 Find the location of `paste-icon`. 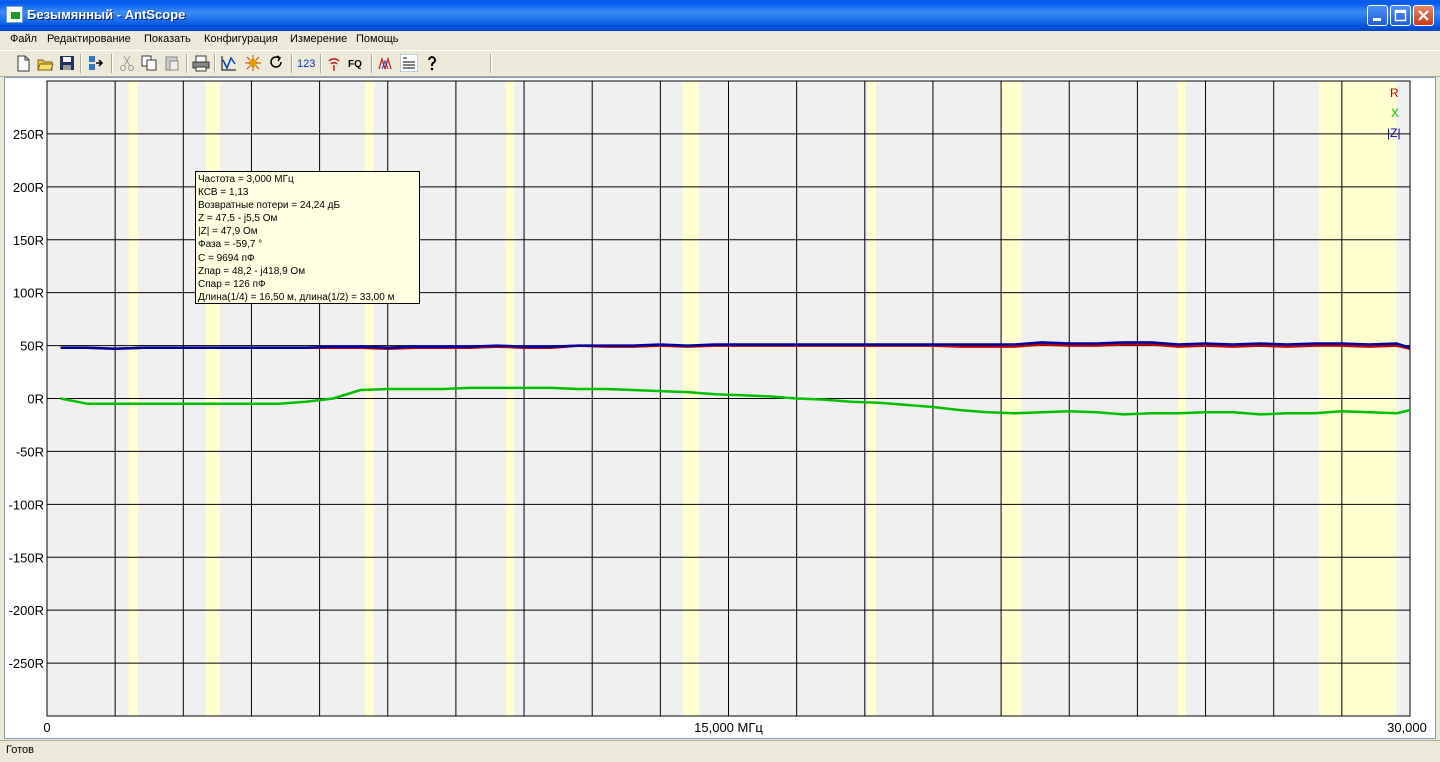

paste-icon is located at coordinates (172, 63).